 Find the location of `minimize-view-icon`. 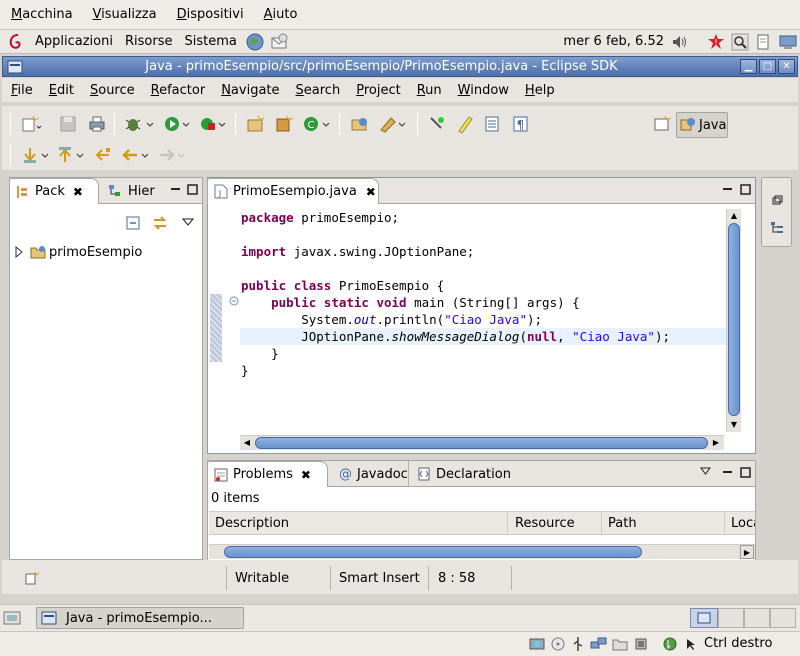

minimize-view-icon is located at coordinates (175, 189).